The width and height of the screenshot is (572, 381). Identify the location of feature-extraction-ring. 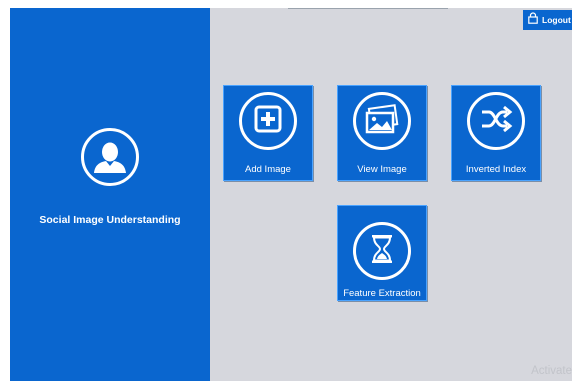
(382, 251).